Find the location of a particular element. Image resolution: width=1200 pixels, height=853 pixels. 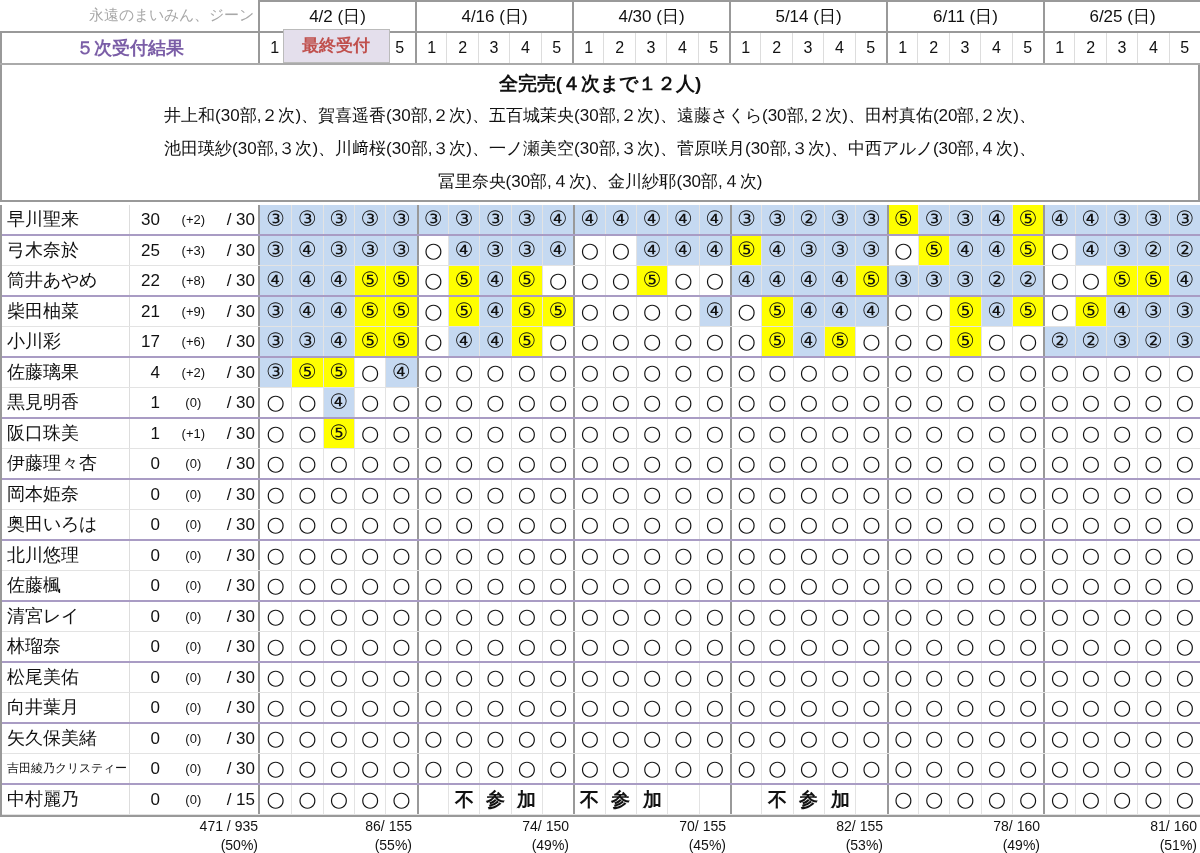

slot-number: 3 is located at coordinates (807, 48).